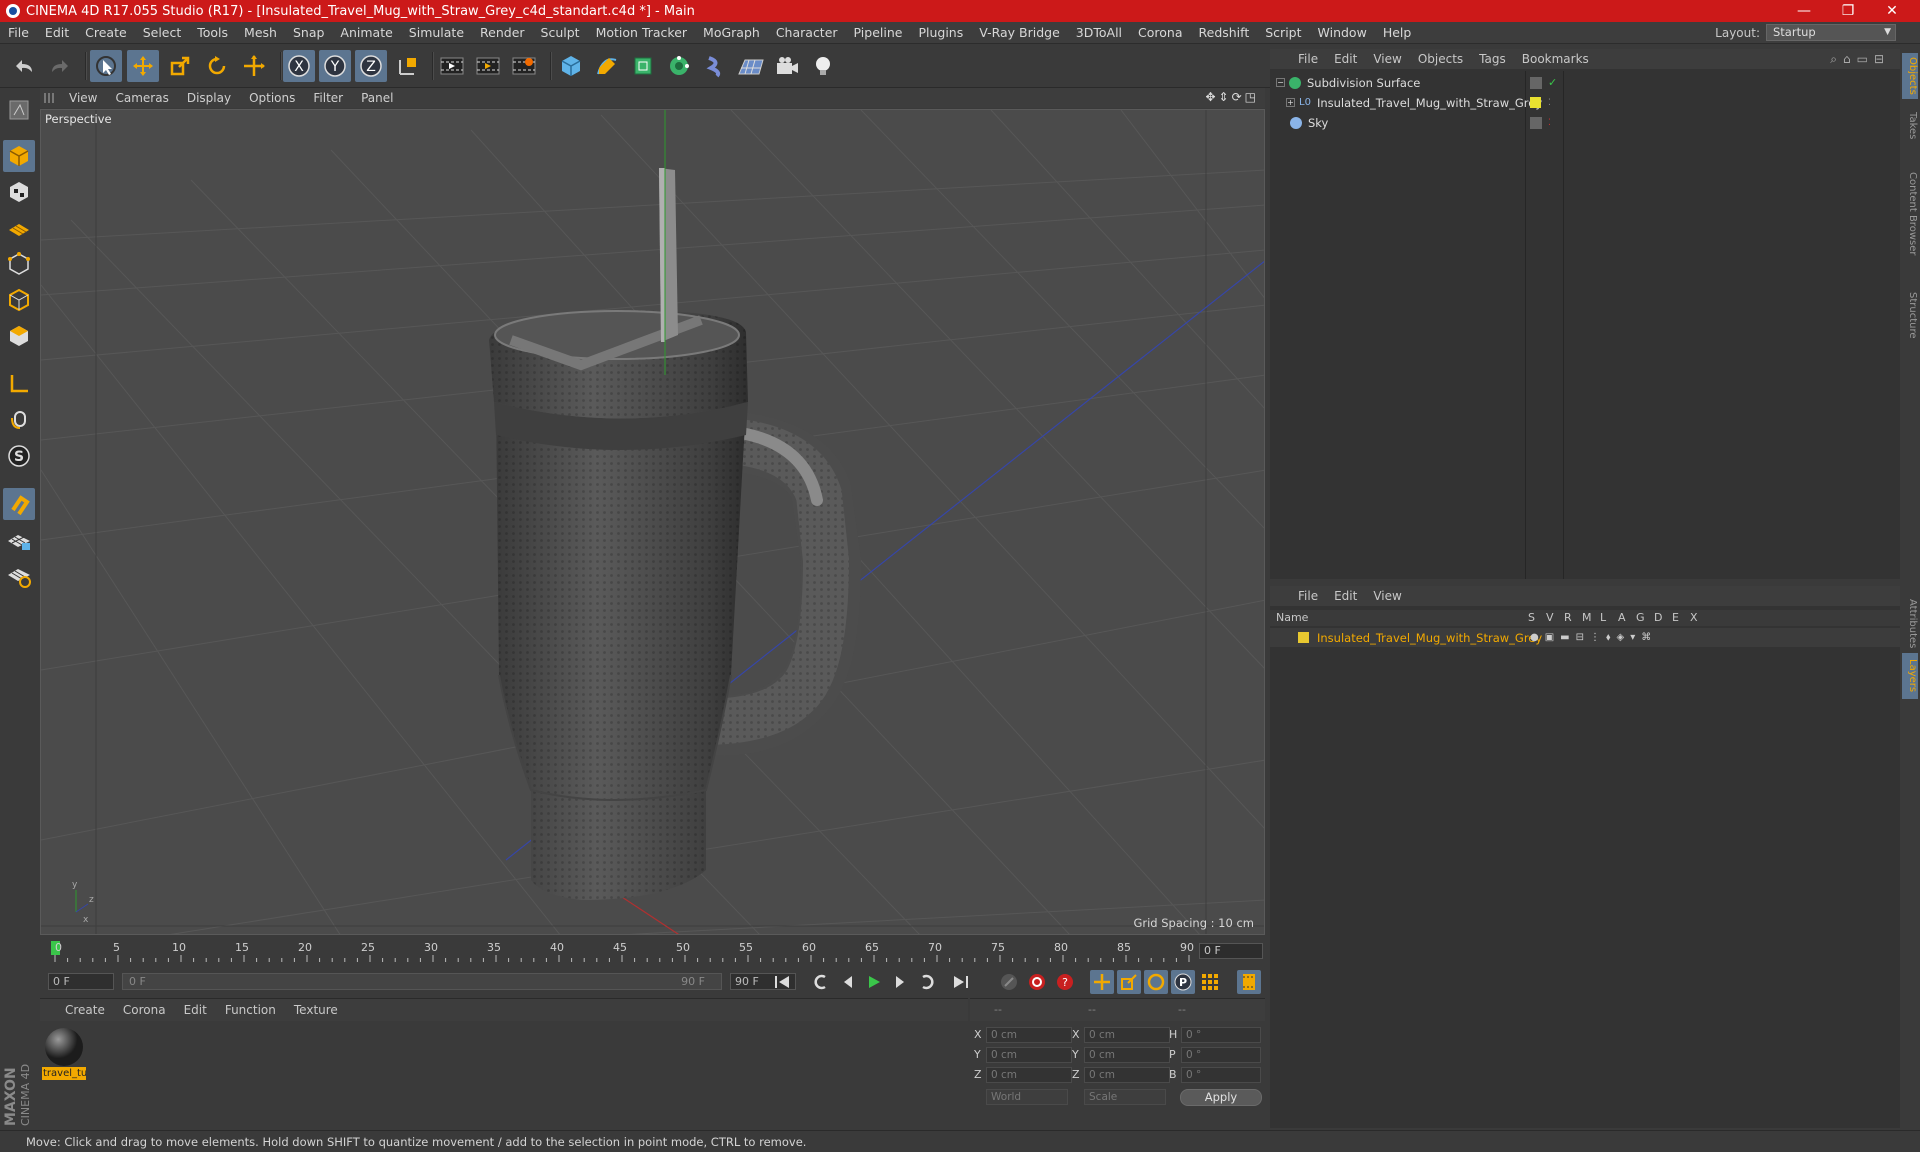 The height and width of the screenshot is (1152, 1920). What do you see at coordinates (19, 456) in the screenshot?
I see `snap-icon: S` at bounding box center [19, 456].